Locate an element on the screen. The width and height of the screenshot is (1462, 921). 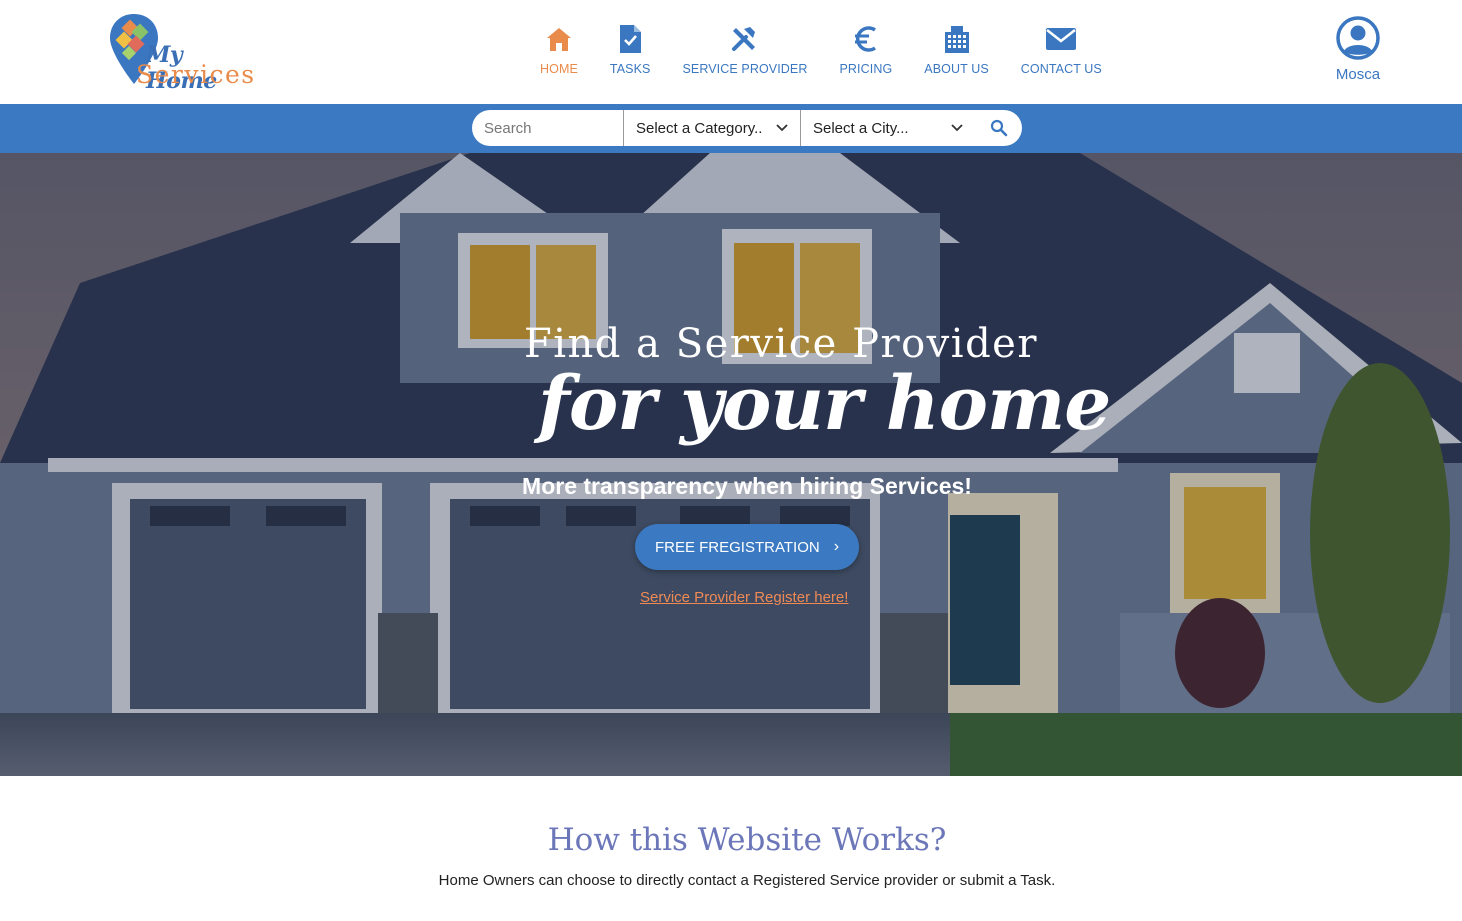
search-button is located at coordinates (998, 128).